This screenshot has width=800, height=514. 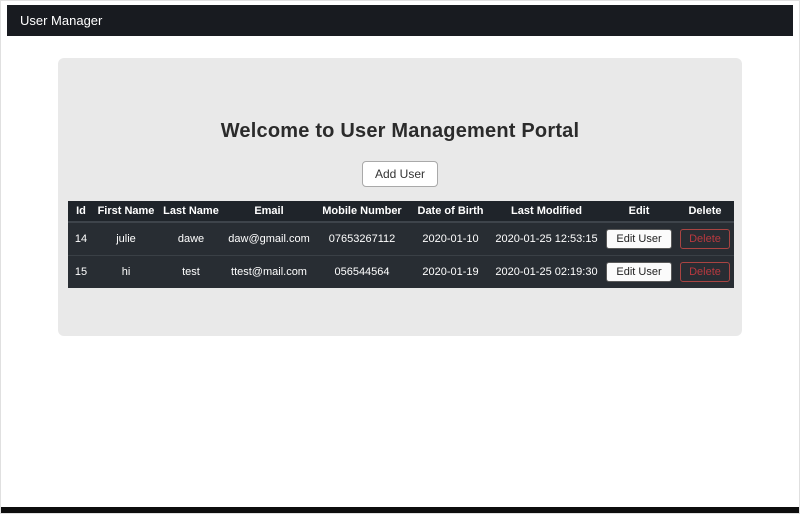 I want to click on header-dob: Date of Birth, so click(x=450, y=212).